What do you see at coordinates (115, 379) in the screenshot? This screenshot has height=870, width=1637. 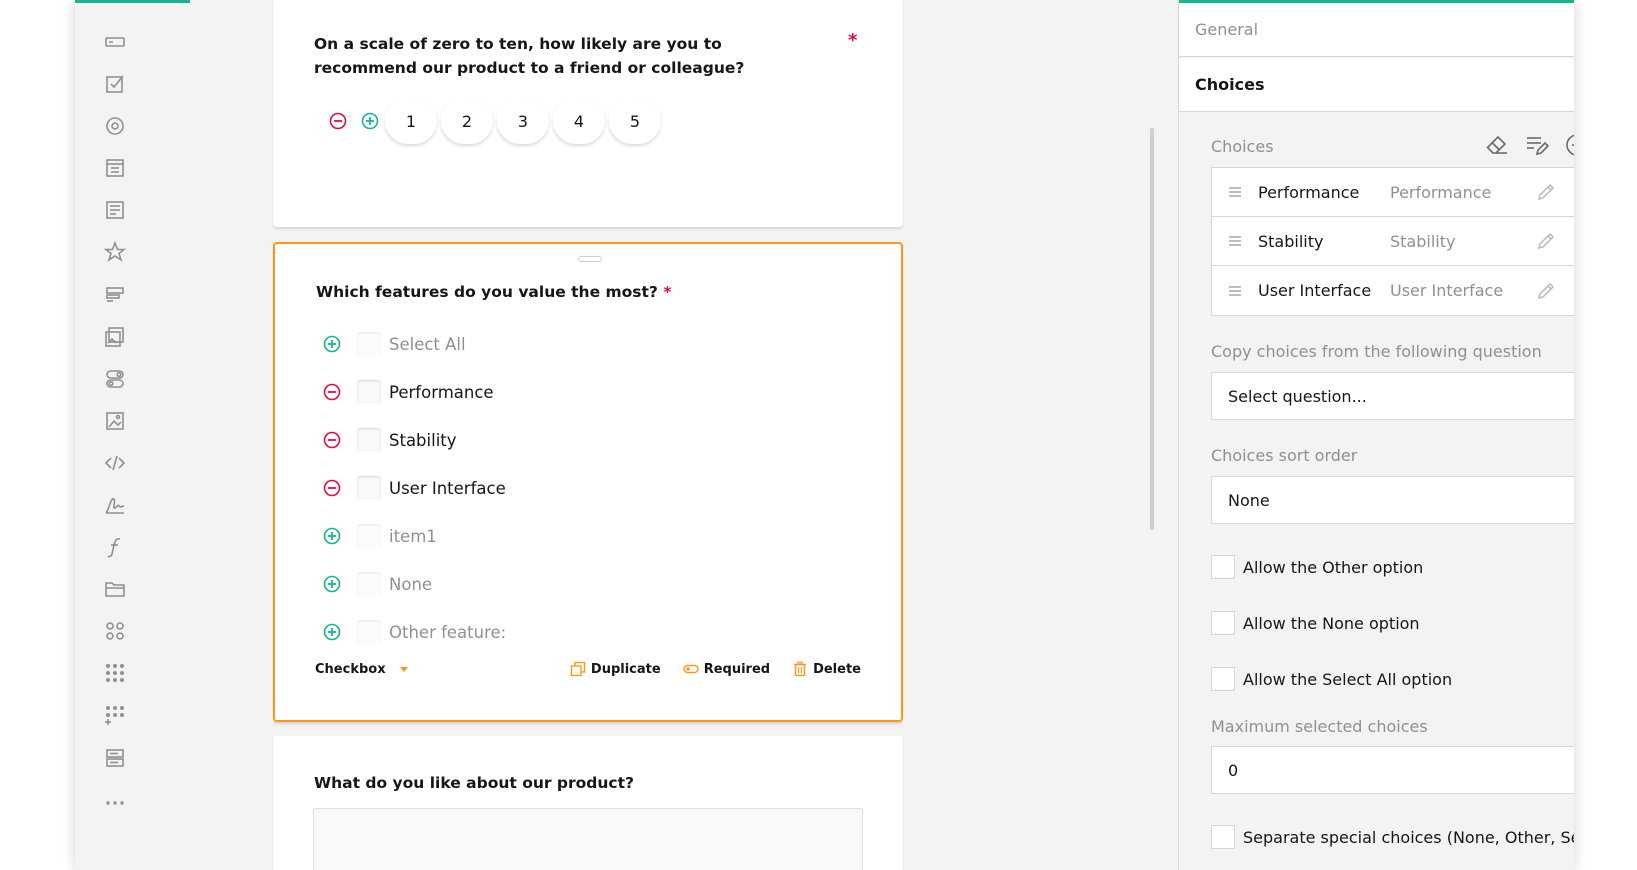 I see `boolean-icon` at bounding box center [115, 379].